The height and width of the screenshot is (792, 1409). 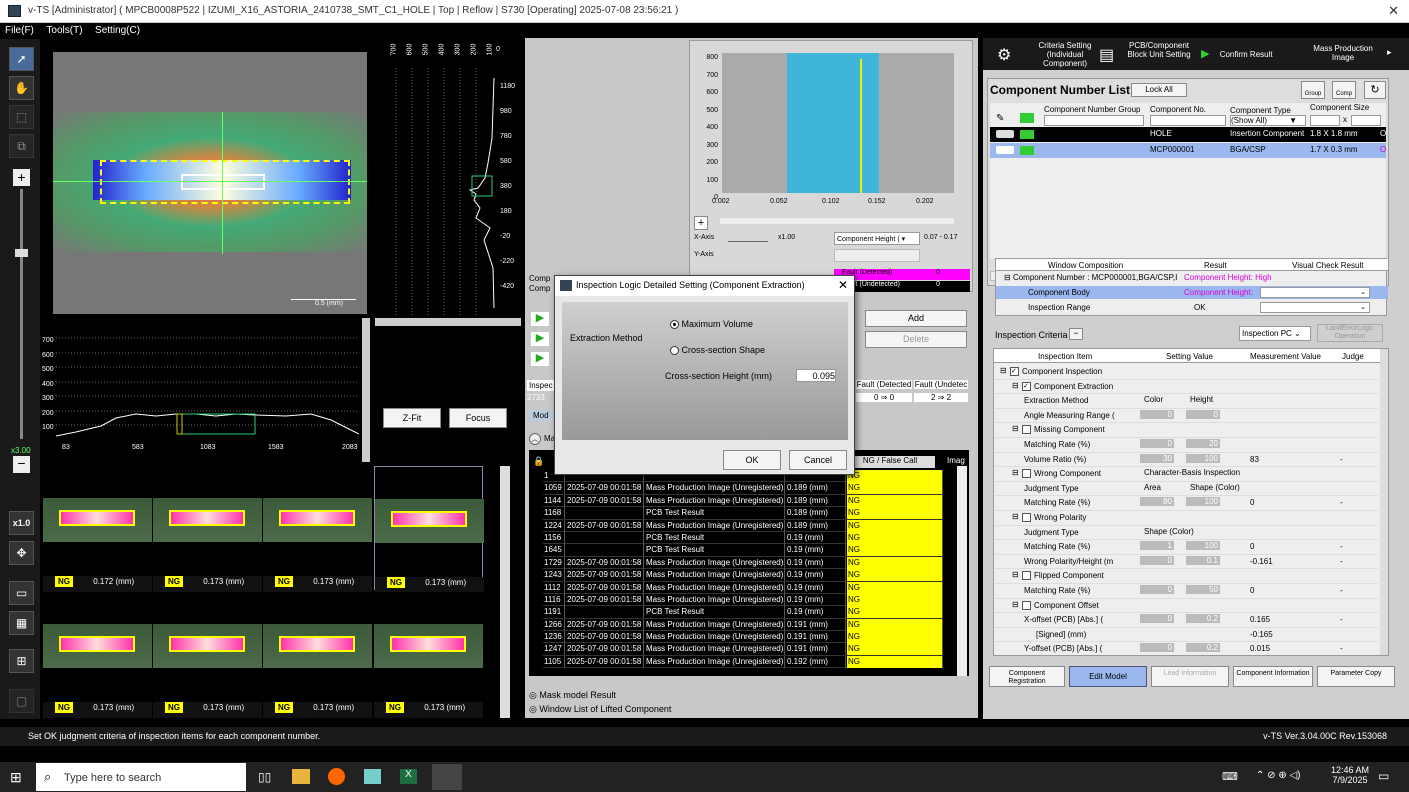 I want to click on table-row-selected: MCP000001 BGA/CSP 1.7 X 0.3 mm O, so click(x=1188, y=150).